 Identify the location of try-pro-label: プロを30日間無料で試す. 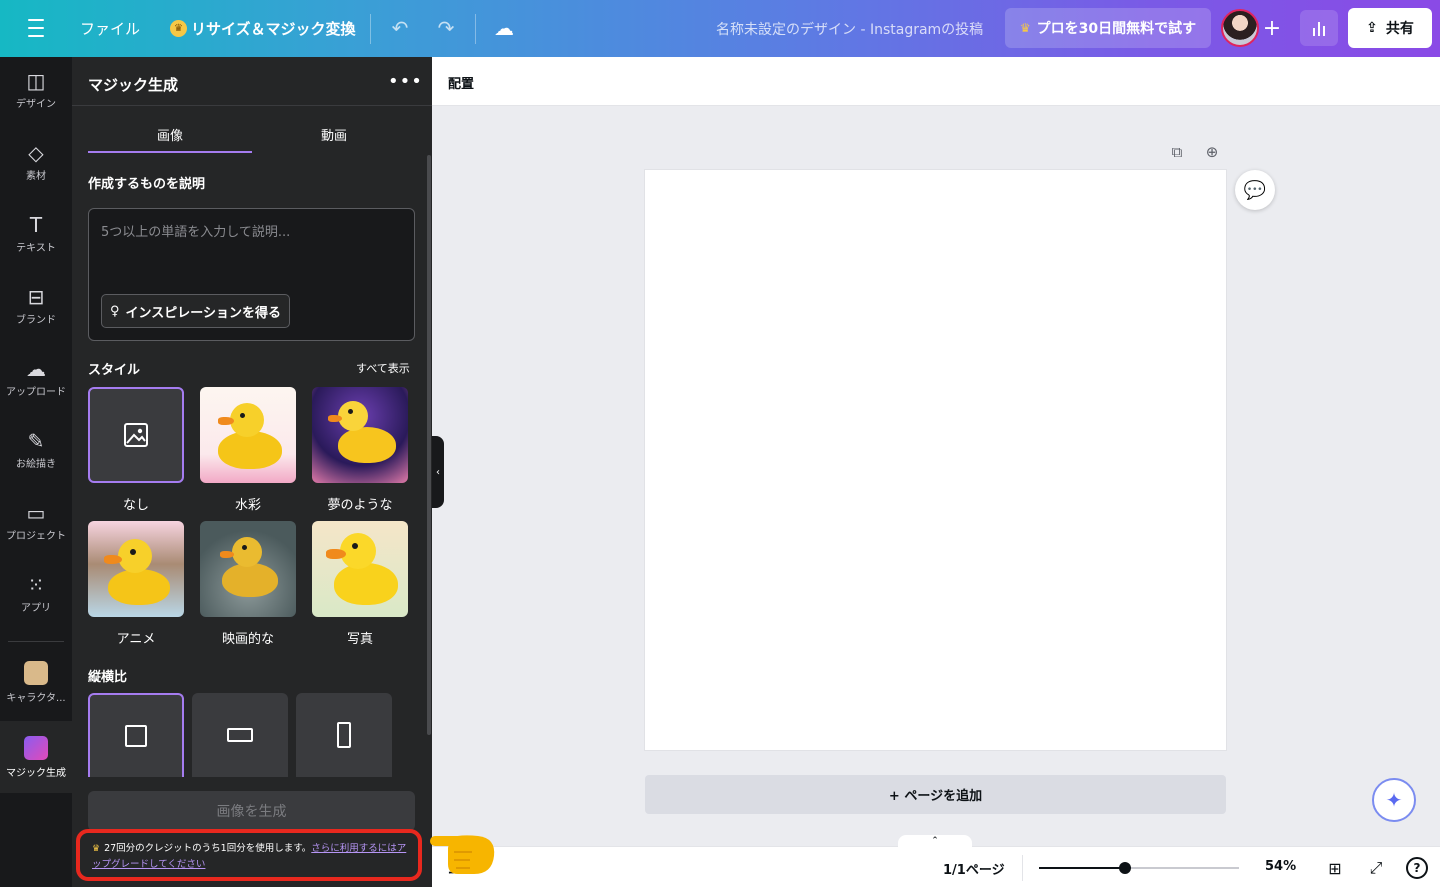
(1116, 29).